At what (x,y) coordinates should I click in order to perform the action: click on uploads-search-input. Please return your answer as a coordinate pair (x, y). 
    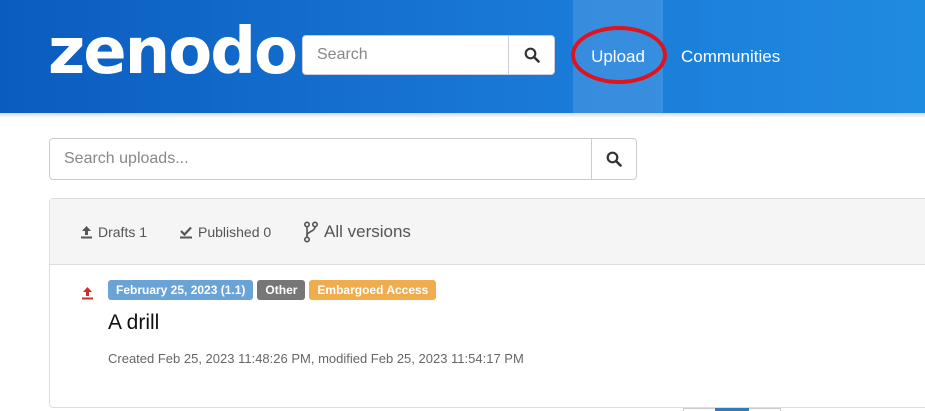
    Looking at the image, I should click on (320, 159).